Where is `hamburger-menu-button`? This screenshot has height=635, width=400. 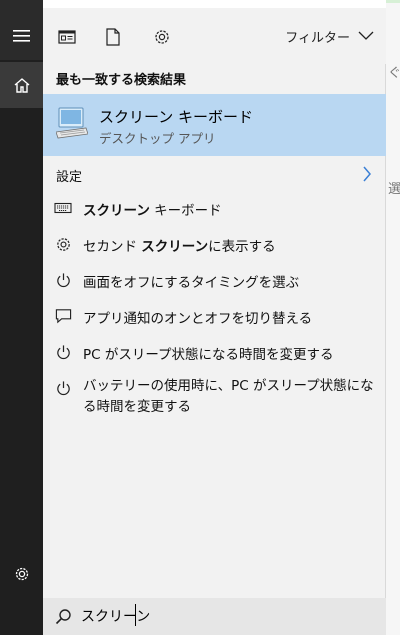
hamburger-menu-button is located at coordinates (21, 36).